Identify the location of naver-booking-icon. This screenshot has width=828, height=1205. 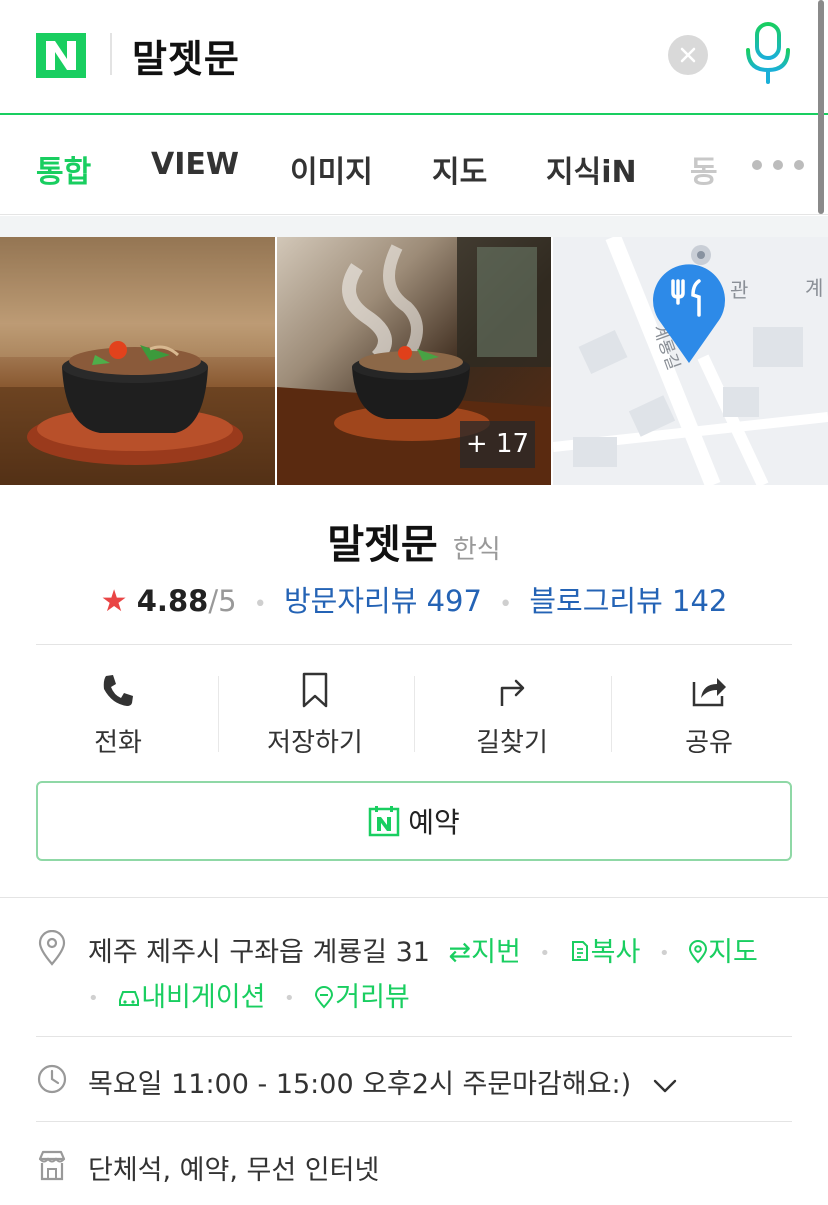
(384, 821).